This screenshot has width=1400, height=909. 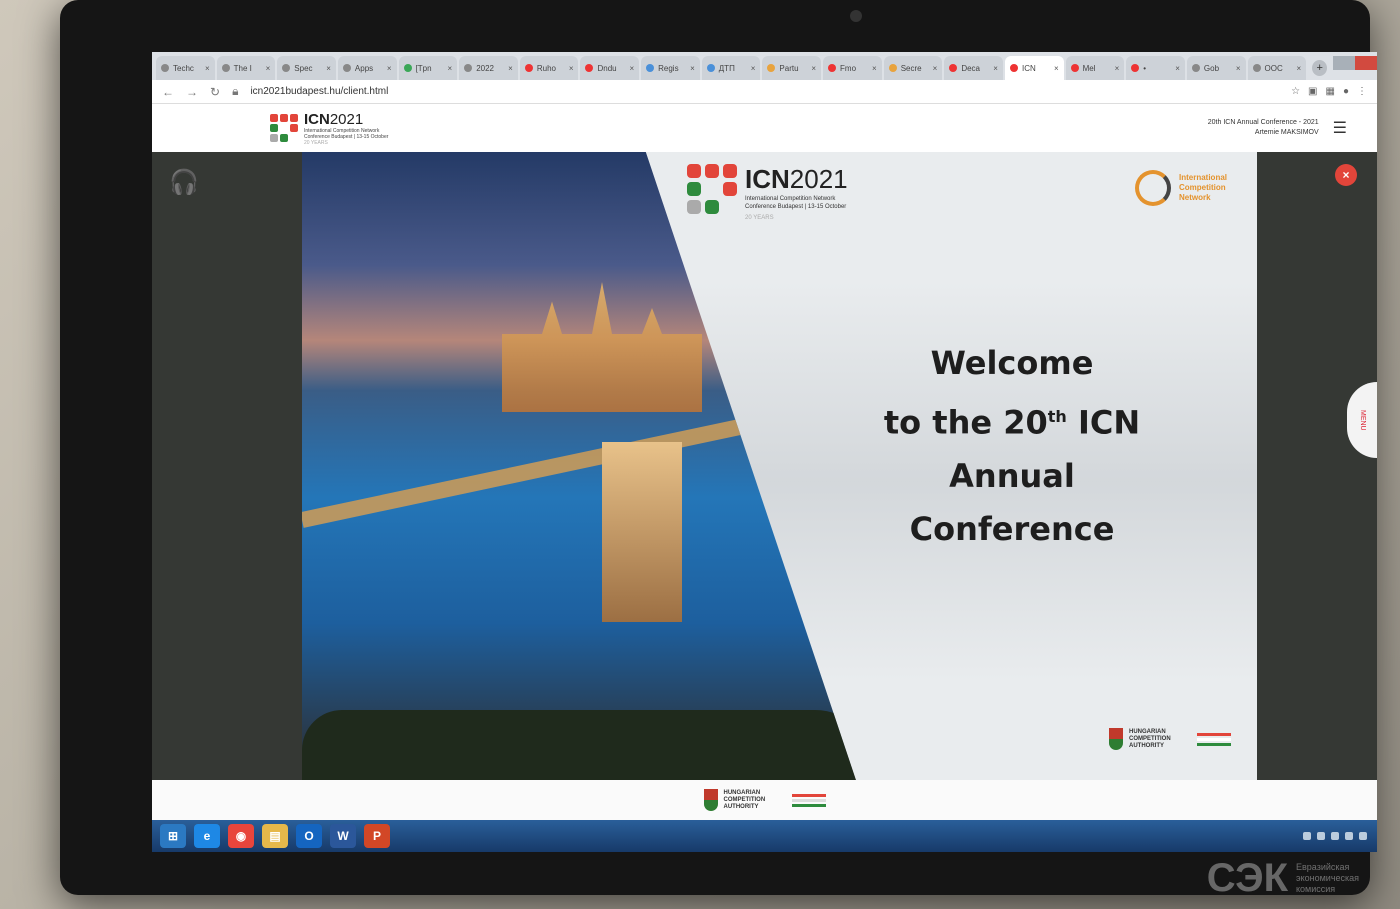 What do you see at coordinates (367, 68) in the screenshot?
I see `browser-tab: Apps ×` at bounding box center [367, 68].